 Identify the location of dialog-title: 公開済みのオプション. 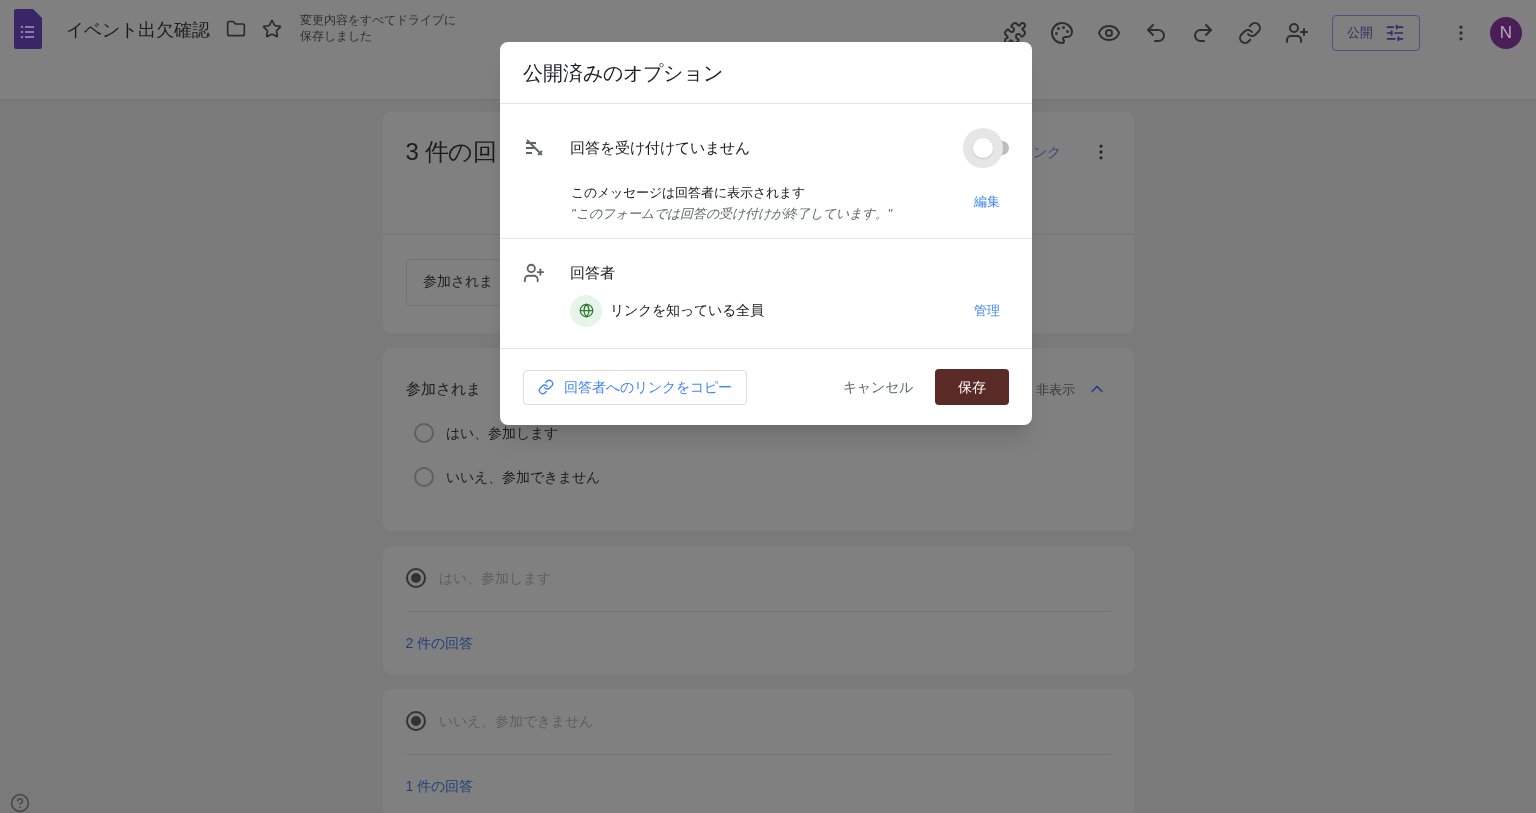
(623, 73).